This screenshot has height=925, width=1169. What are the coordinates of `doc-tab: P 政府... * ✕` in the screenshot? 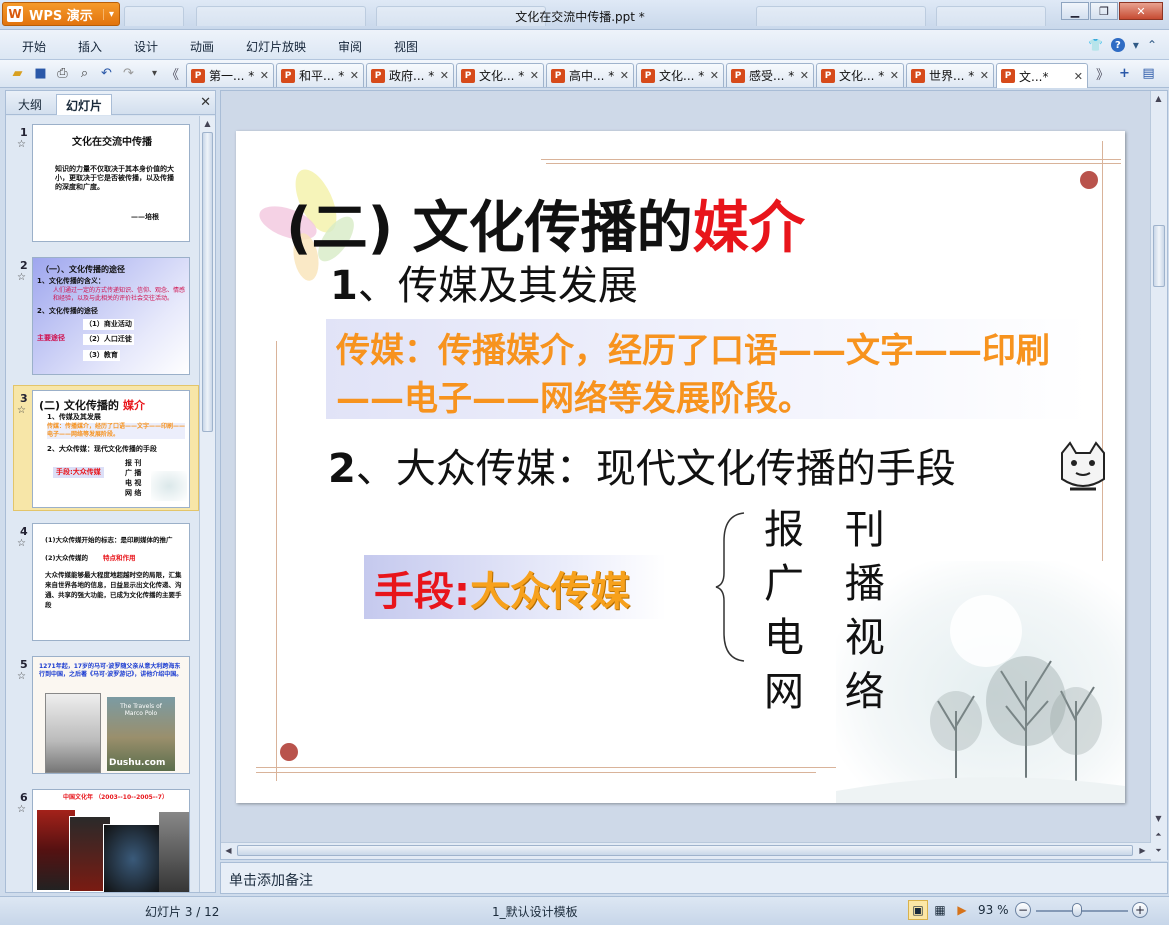 It's located at (410, 75).